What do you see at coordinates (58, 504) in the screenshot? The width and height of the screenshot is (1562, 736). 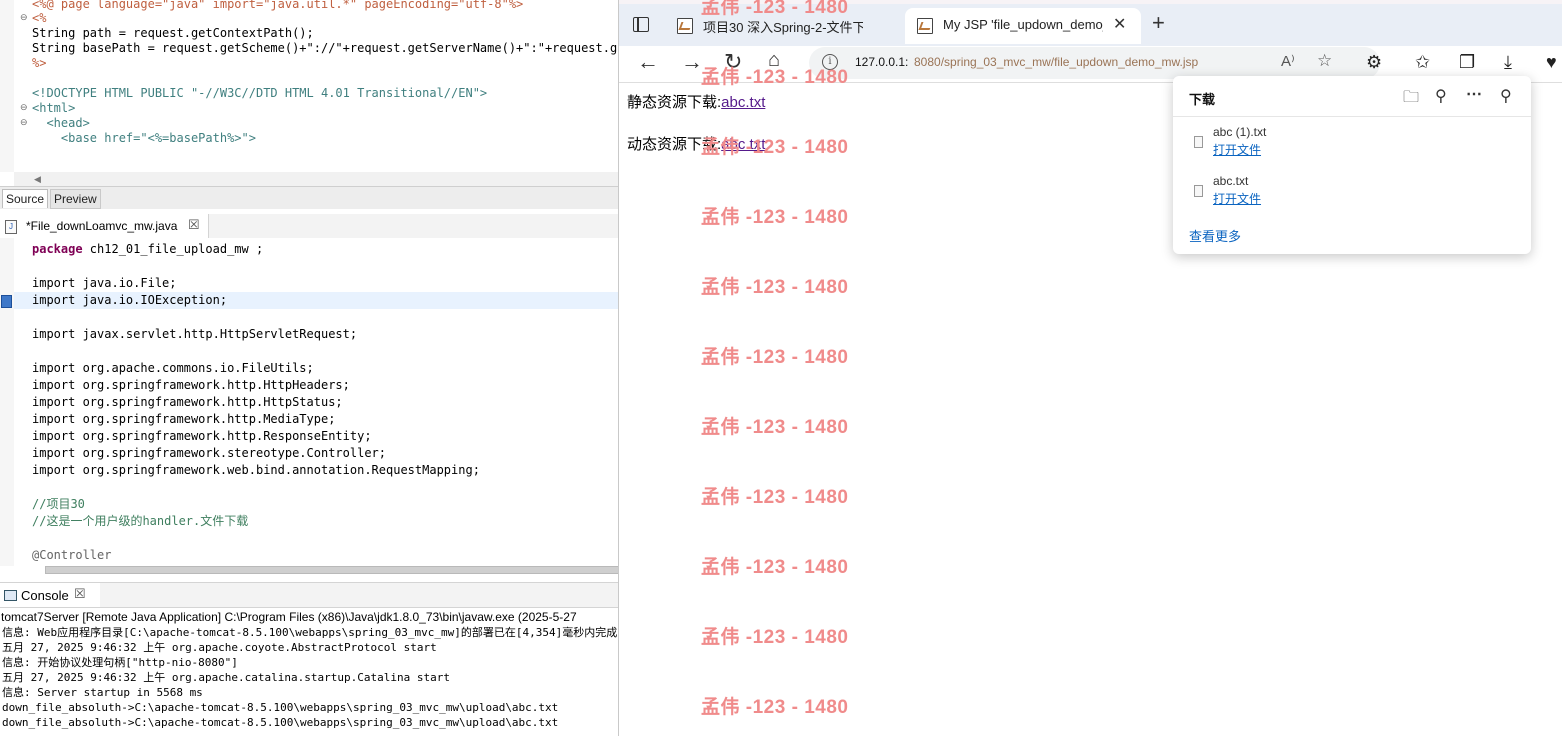 I see `comment-line: //项目30` at bounding box center [58, 504].